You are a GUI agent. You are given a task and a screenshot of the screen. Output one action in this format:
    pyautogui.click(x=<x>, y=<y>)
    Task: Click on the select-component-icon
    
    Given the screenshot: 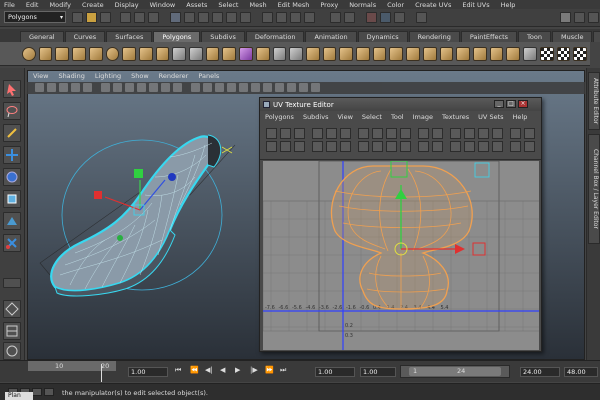 What is the action you would take?
    pyautogui.click(x=153, y=17)
    